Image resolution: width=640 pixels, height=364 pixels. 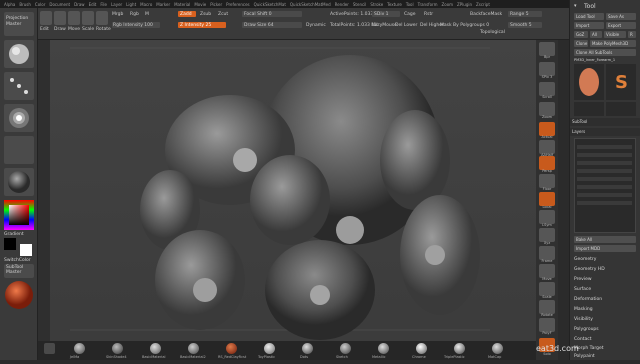 I want to click on menu-item: ZPlugin, so click(x=464, y=4).